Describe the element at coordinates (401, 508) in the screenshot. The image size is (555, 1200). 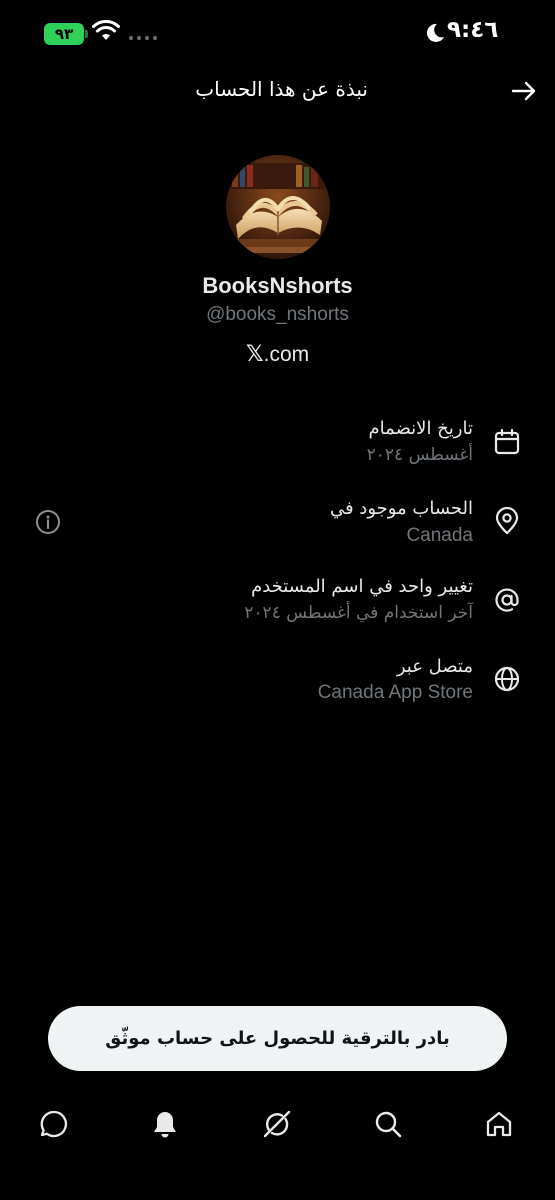
I see `info-title: الحساب موجود في` at that location.